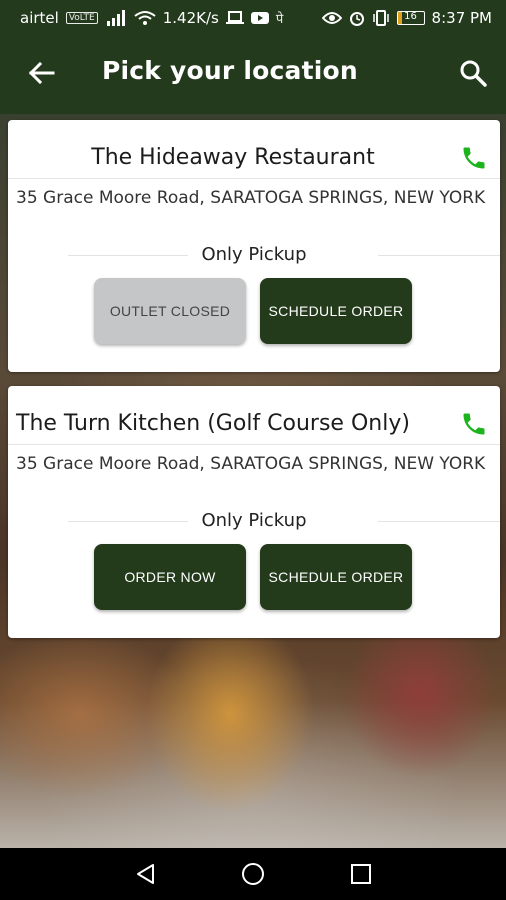 Image resolution: width=506 pixels, height=900 pixels. What do you see at coordinates (170, 577) in the screenshot?
I see `order-now-button: ORDER NOW` at bounding box center [170, 577].